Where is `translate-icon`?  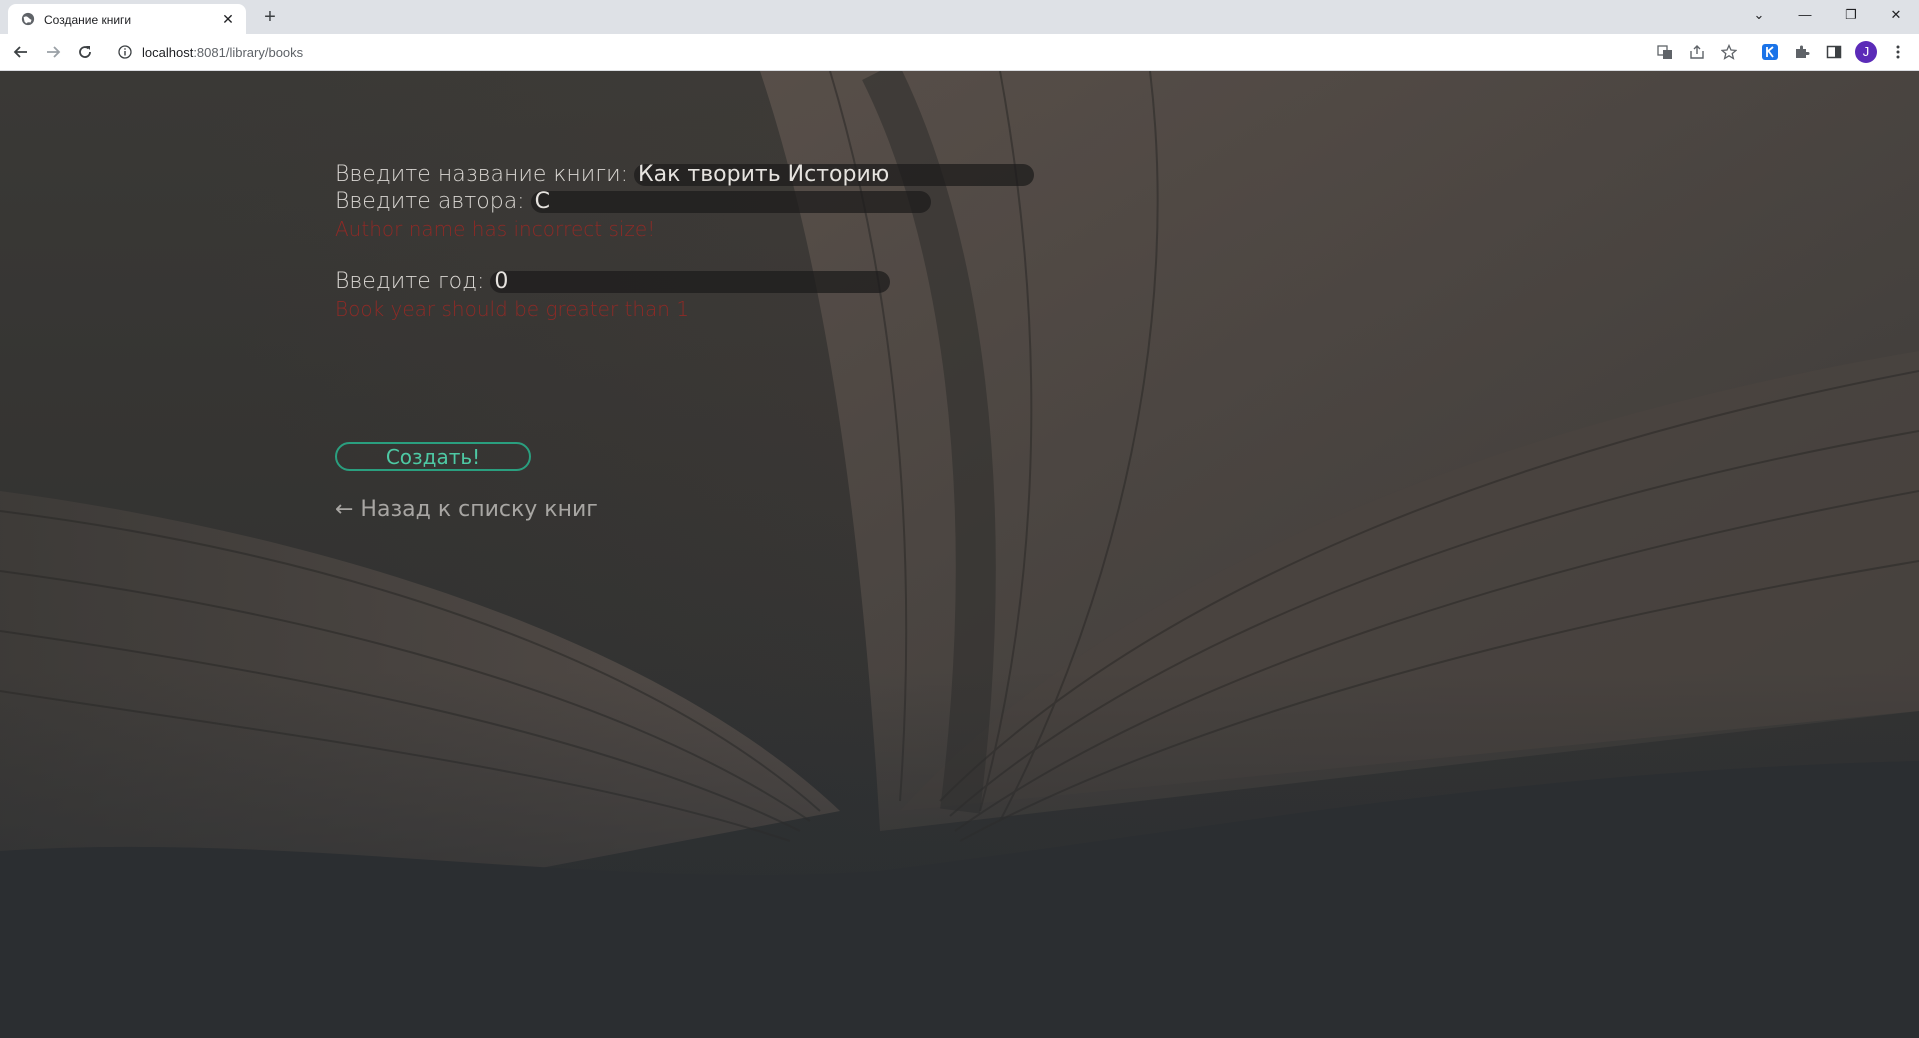 translate-icon is located at coordinates (1665, 52).